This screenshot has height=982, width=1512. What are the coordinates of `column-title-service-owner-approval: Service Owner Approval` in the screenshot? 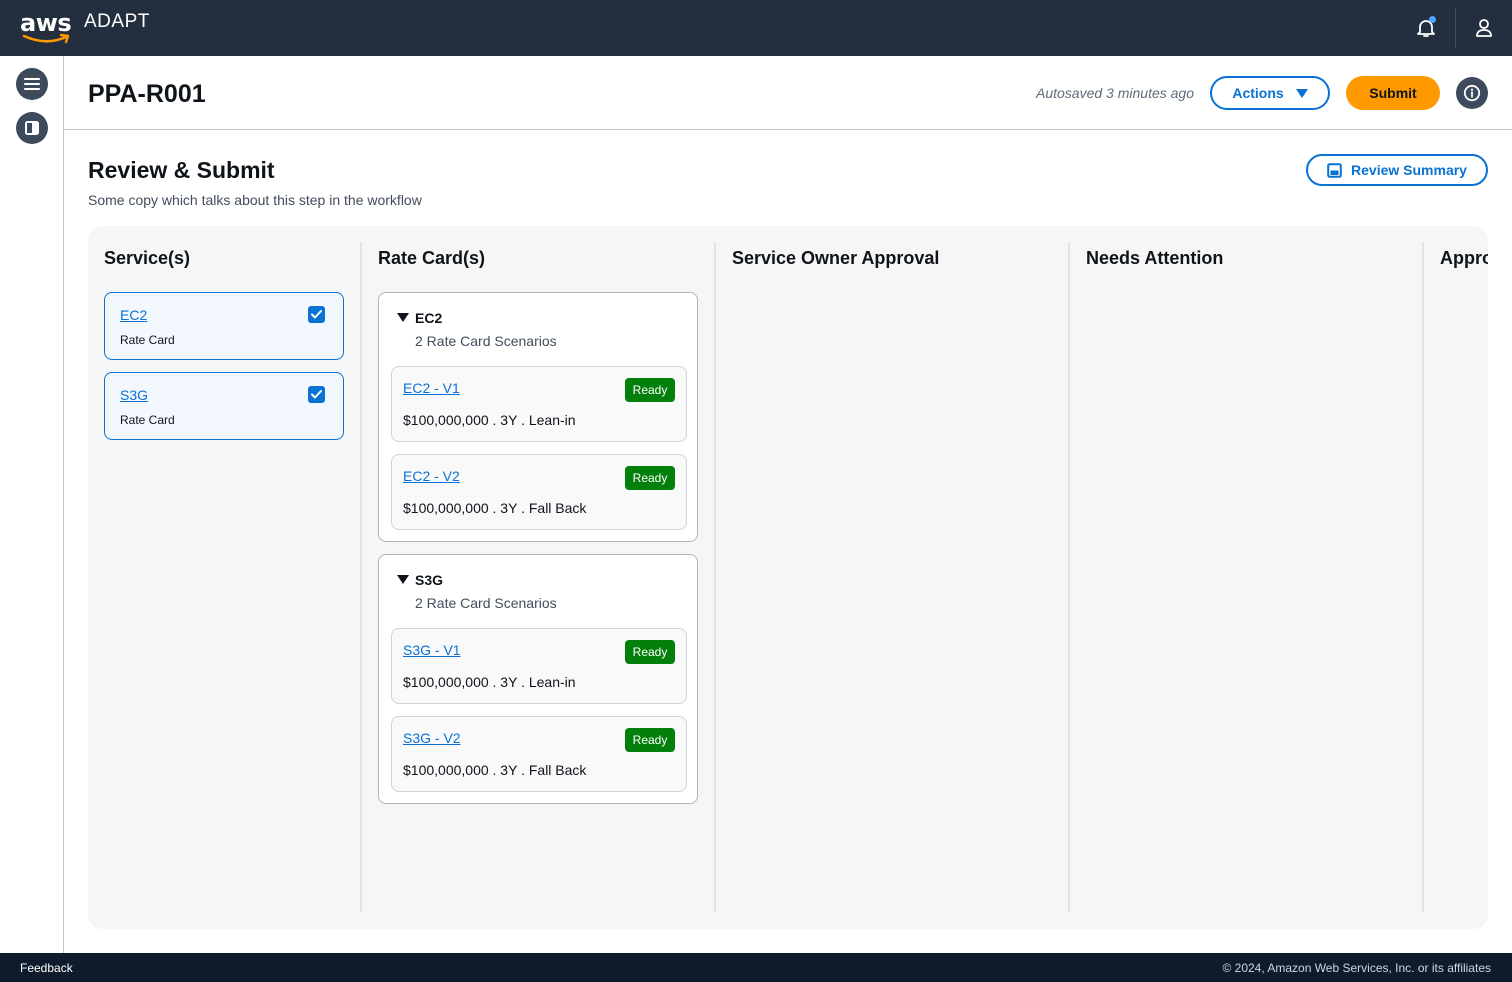 It's located at (836, 258).